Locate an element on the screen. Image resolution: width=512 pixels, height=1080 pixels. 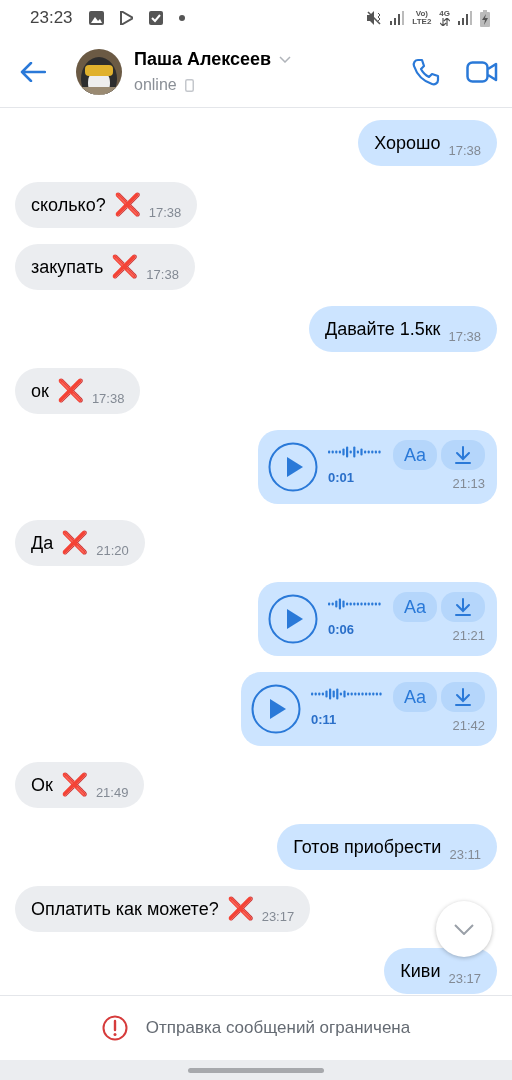
restriction-notice: Отправка сообщений ограничена is located at coordinates (278, 1028).